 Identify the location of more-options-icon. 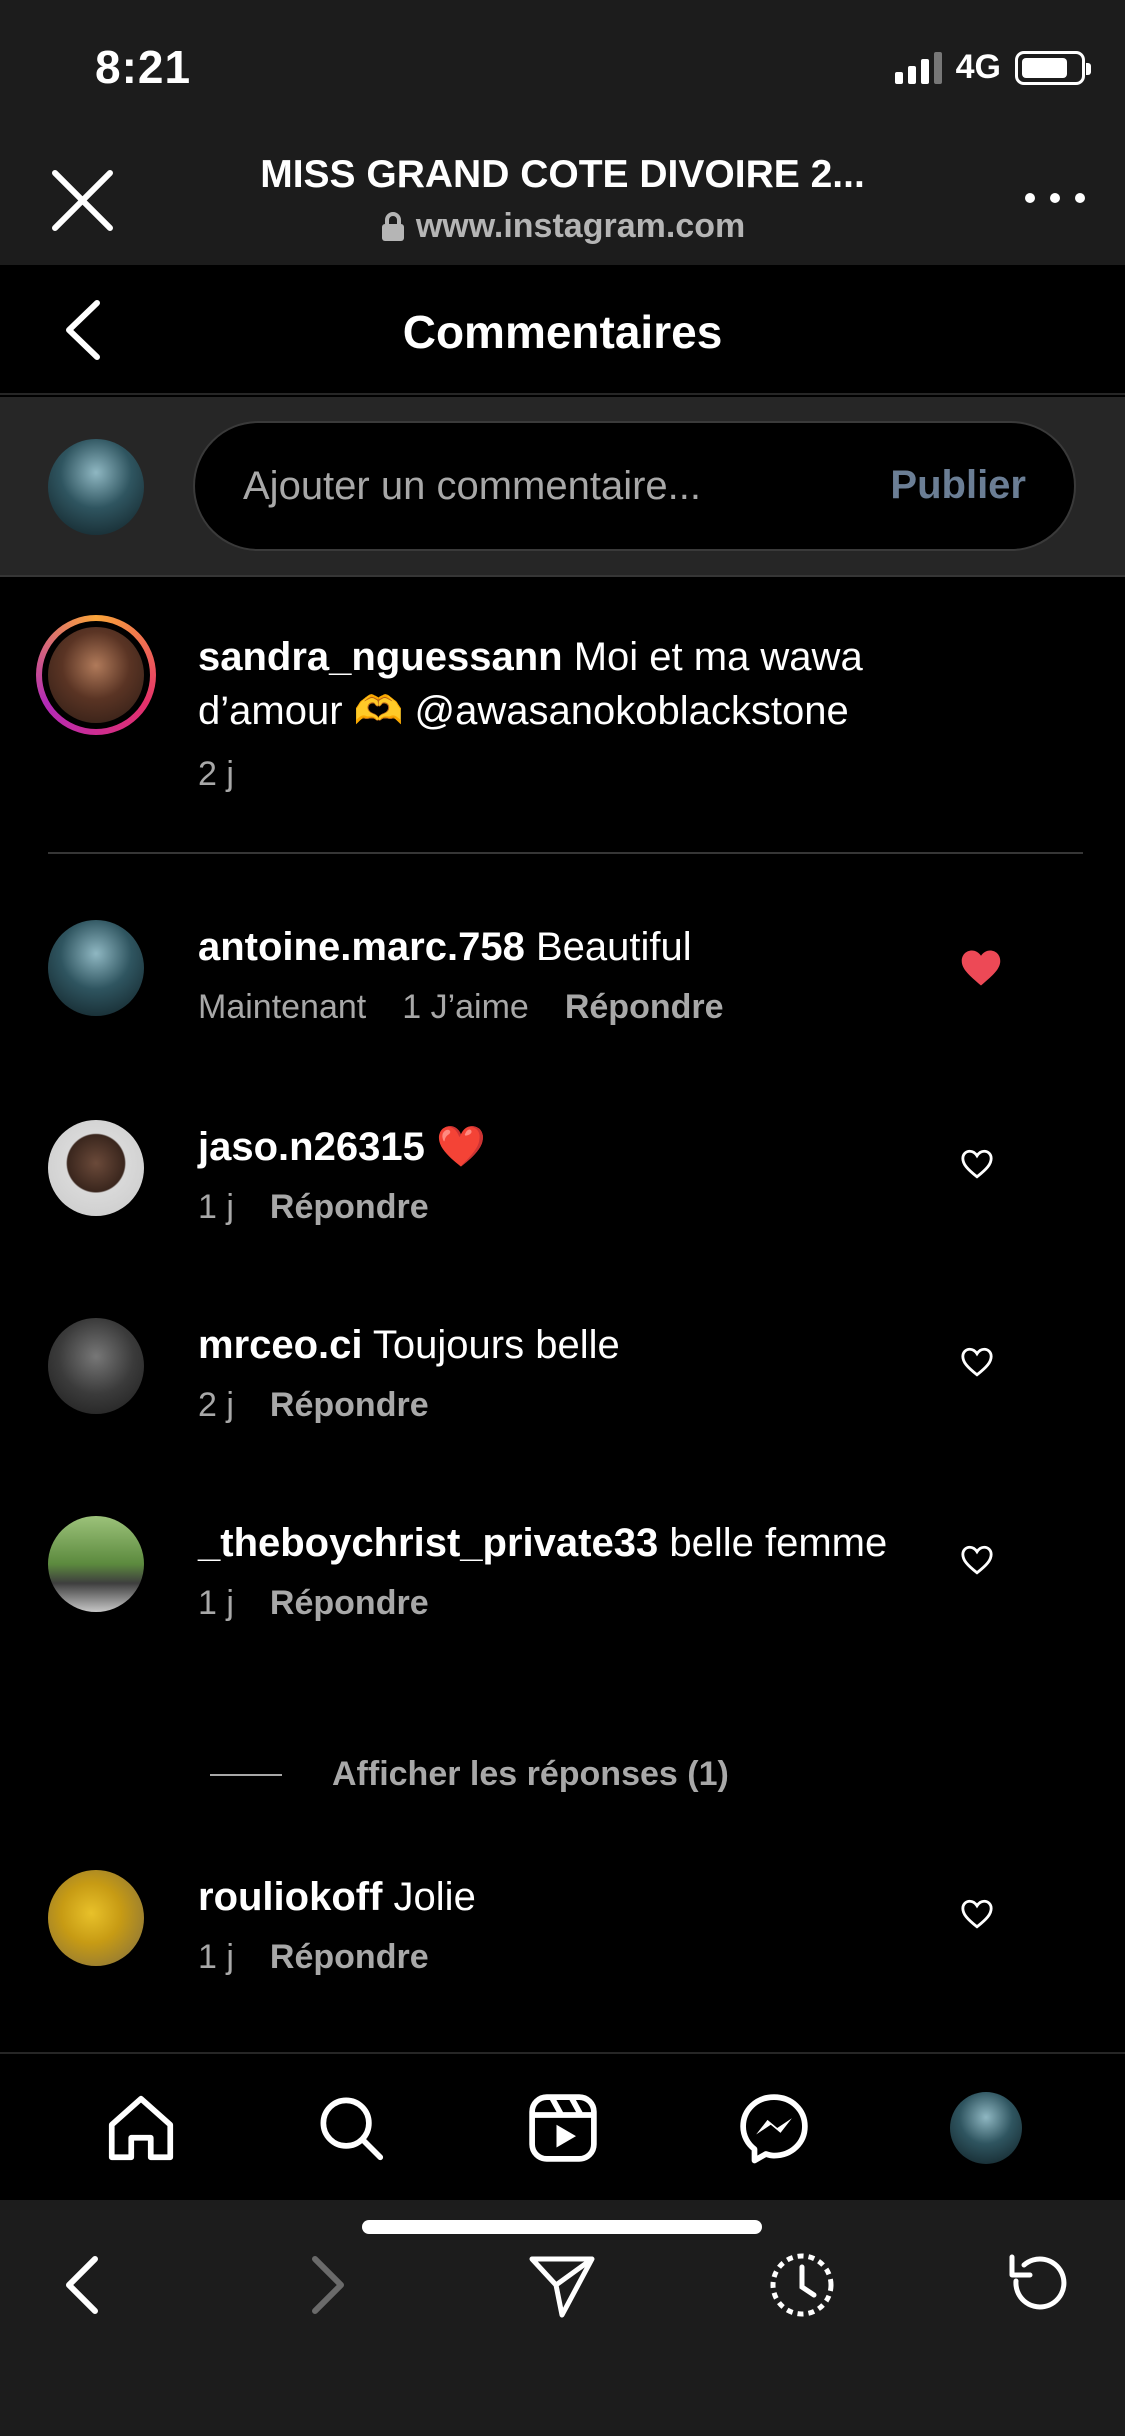
(1055, 198).